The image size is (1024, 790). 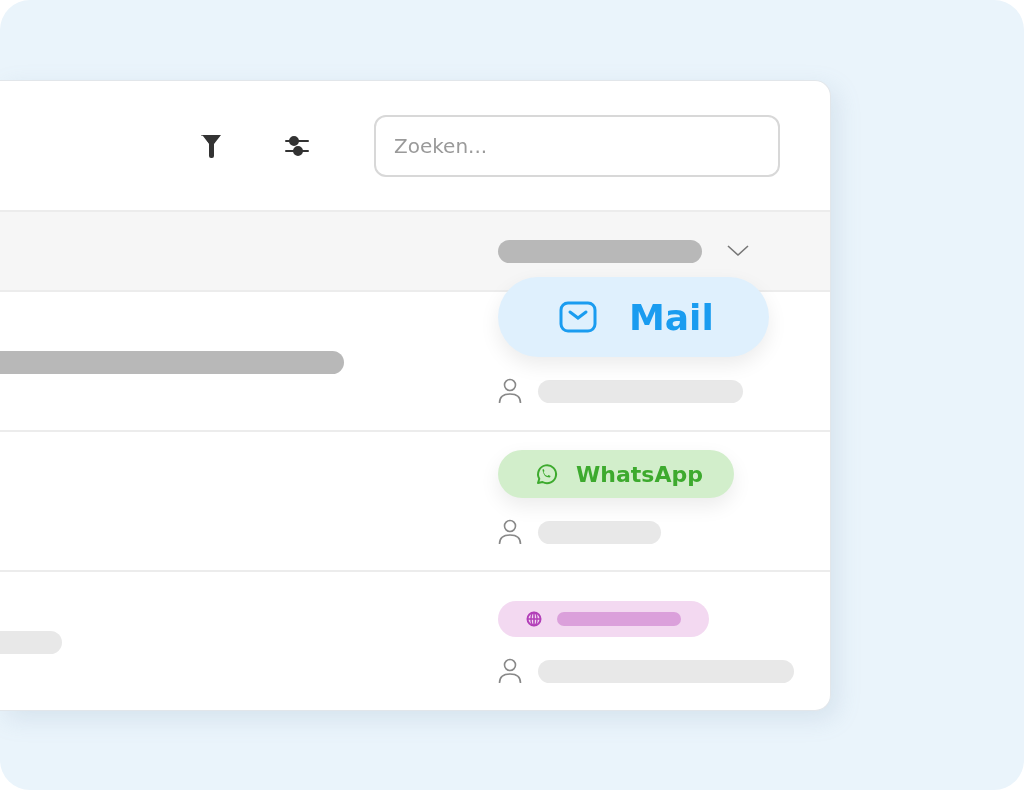 What do you see at coordinates (671, 317) in the screenshot?
I see `channel-label: Mail` at bounding box center [671, 317].